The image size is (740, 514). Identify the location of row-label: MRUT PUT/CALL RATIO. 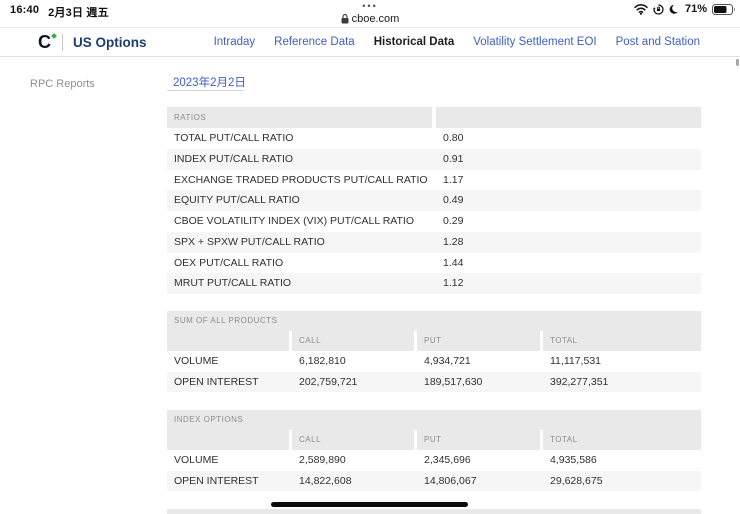
(233, 283).